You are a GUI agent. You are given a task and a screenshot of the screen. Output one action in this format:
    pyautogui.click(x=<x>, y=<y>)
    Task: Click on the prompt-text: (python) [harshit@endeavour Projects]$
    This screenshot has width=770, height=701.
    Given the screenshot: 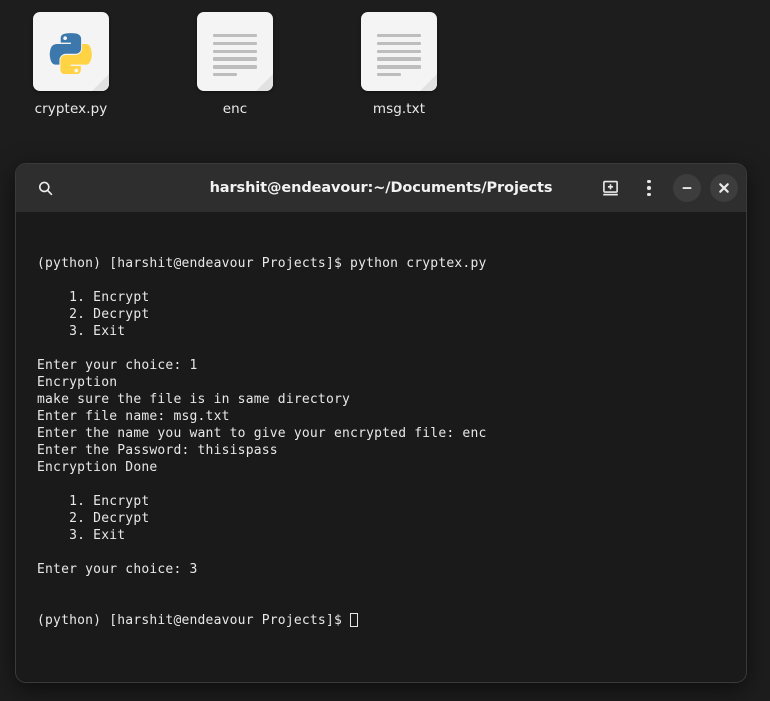 What is the action you would take?
    pyautogui.click(x=194, y=620)
    